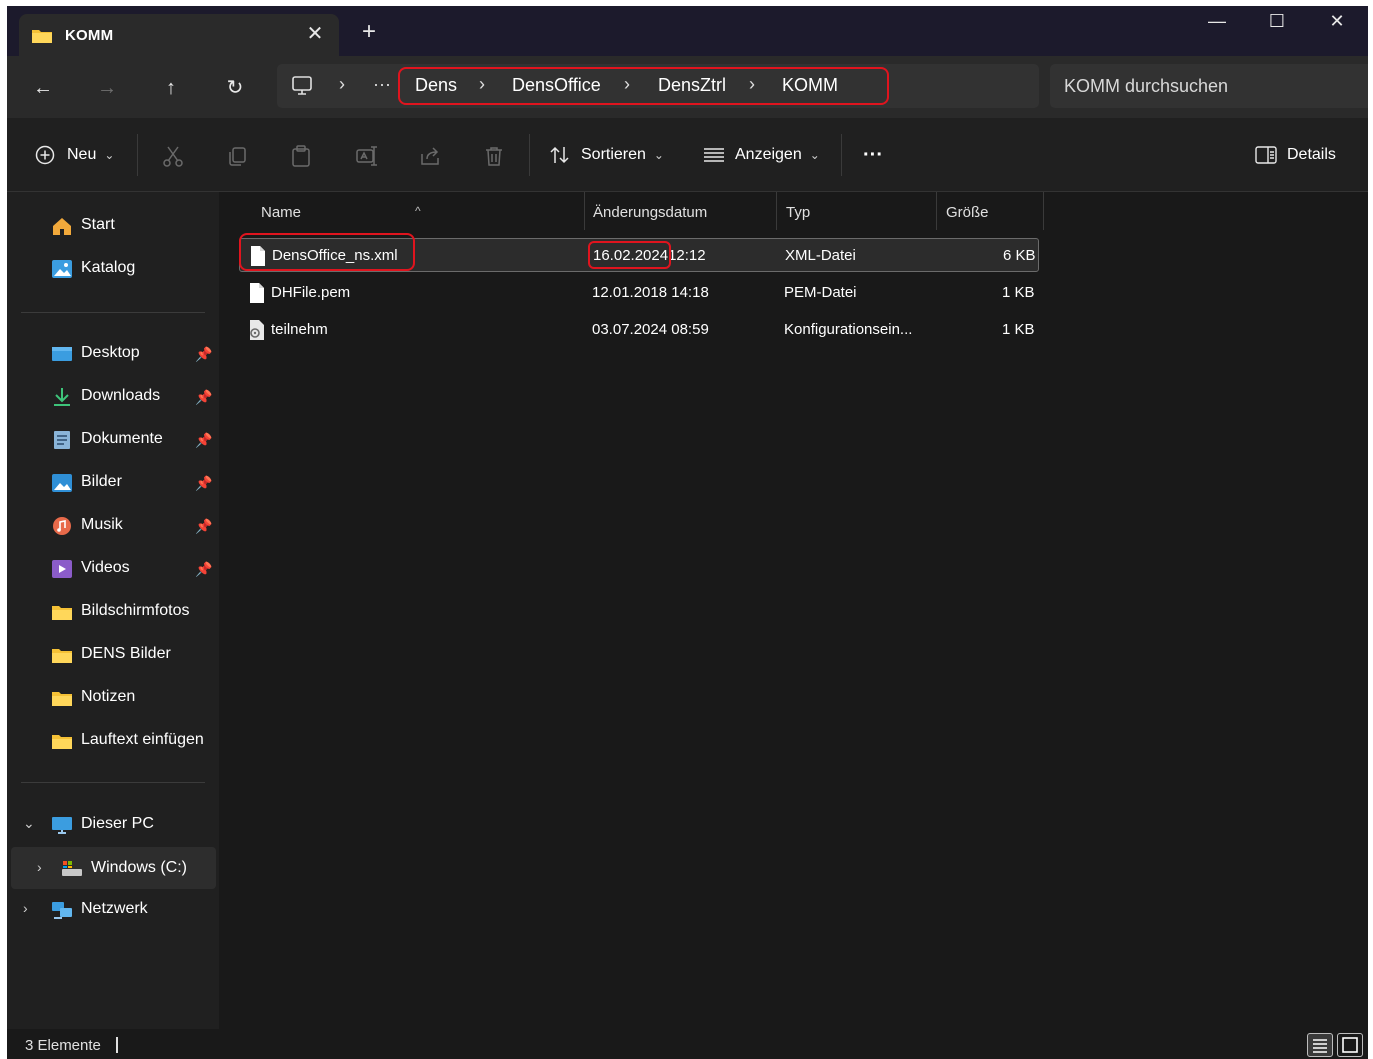 The height and width of the screenshot is (1059, 1373). Describe the element at coordinates (1266, 155) in the screenshot. I see `details-pane-icon` at that location.